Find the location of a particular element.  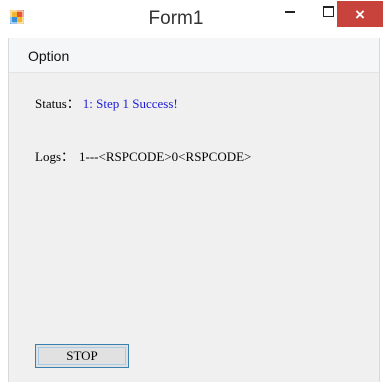

stop-button: STOP is located at coordinates (82, 356).